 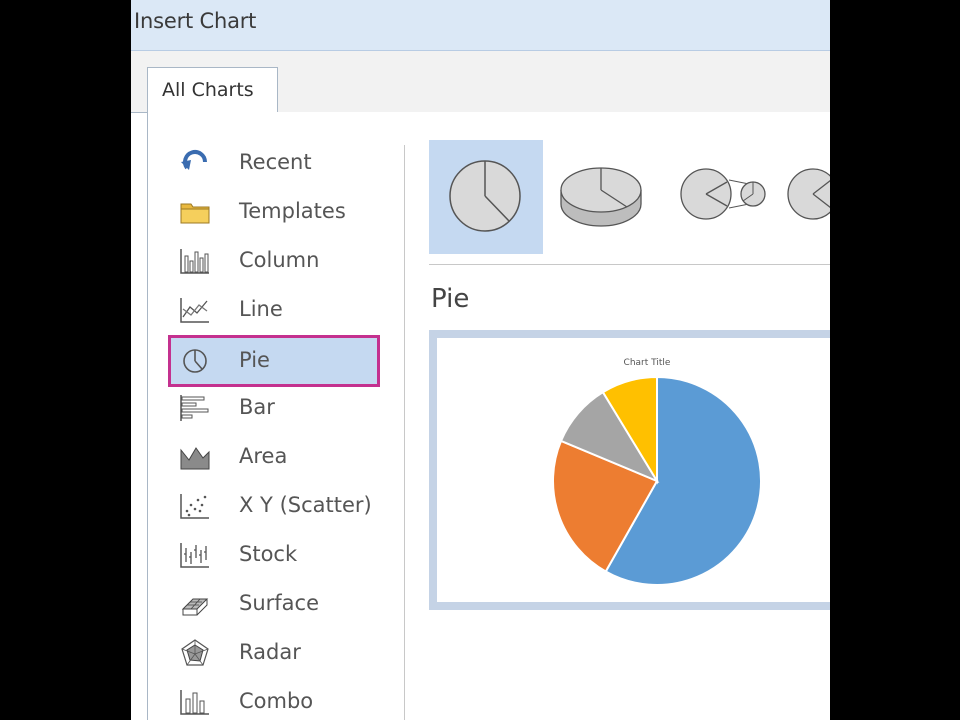 I want to click on pie-chart, so click(x=657, y=480).